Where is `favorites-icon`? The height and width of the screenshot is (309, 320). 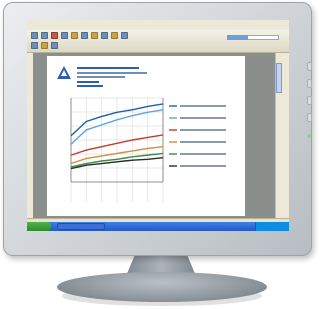 favorites-icon is located at coordinates (94, 35).